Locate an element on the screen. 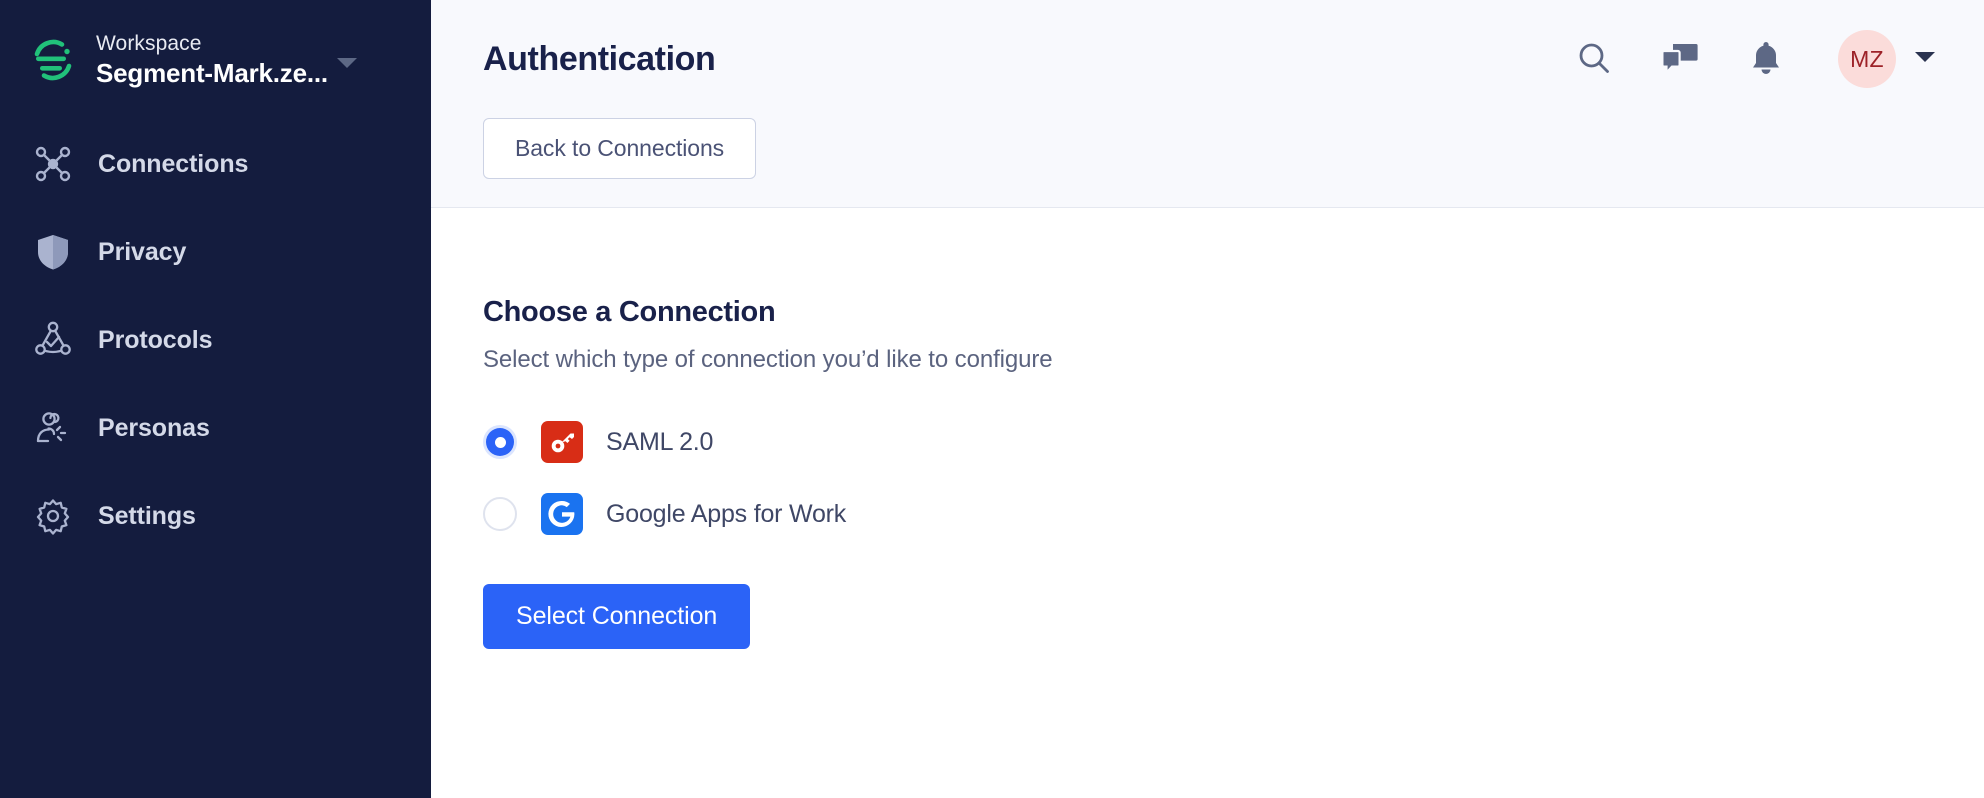 The image size is (1984, 798). option-google-apps: Google Apps for Work is located at coordinates (1233, 514).